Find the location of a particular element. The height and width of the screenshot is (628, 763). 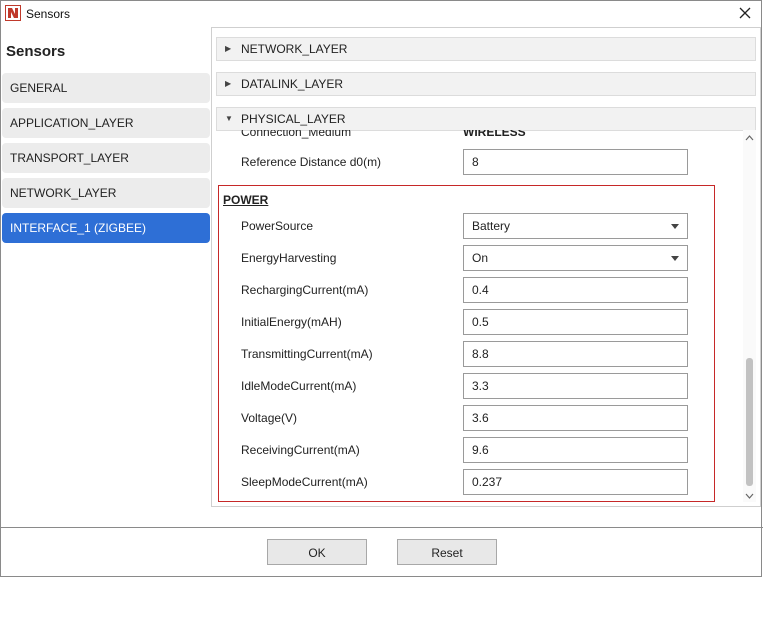

scroll-down-icon is located at coordinates (749, 495).